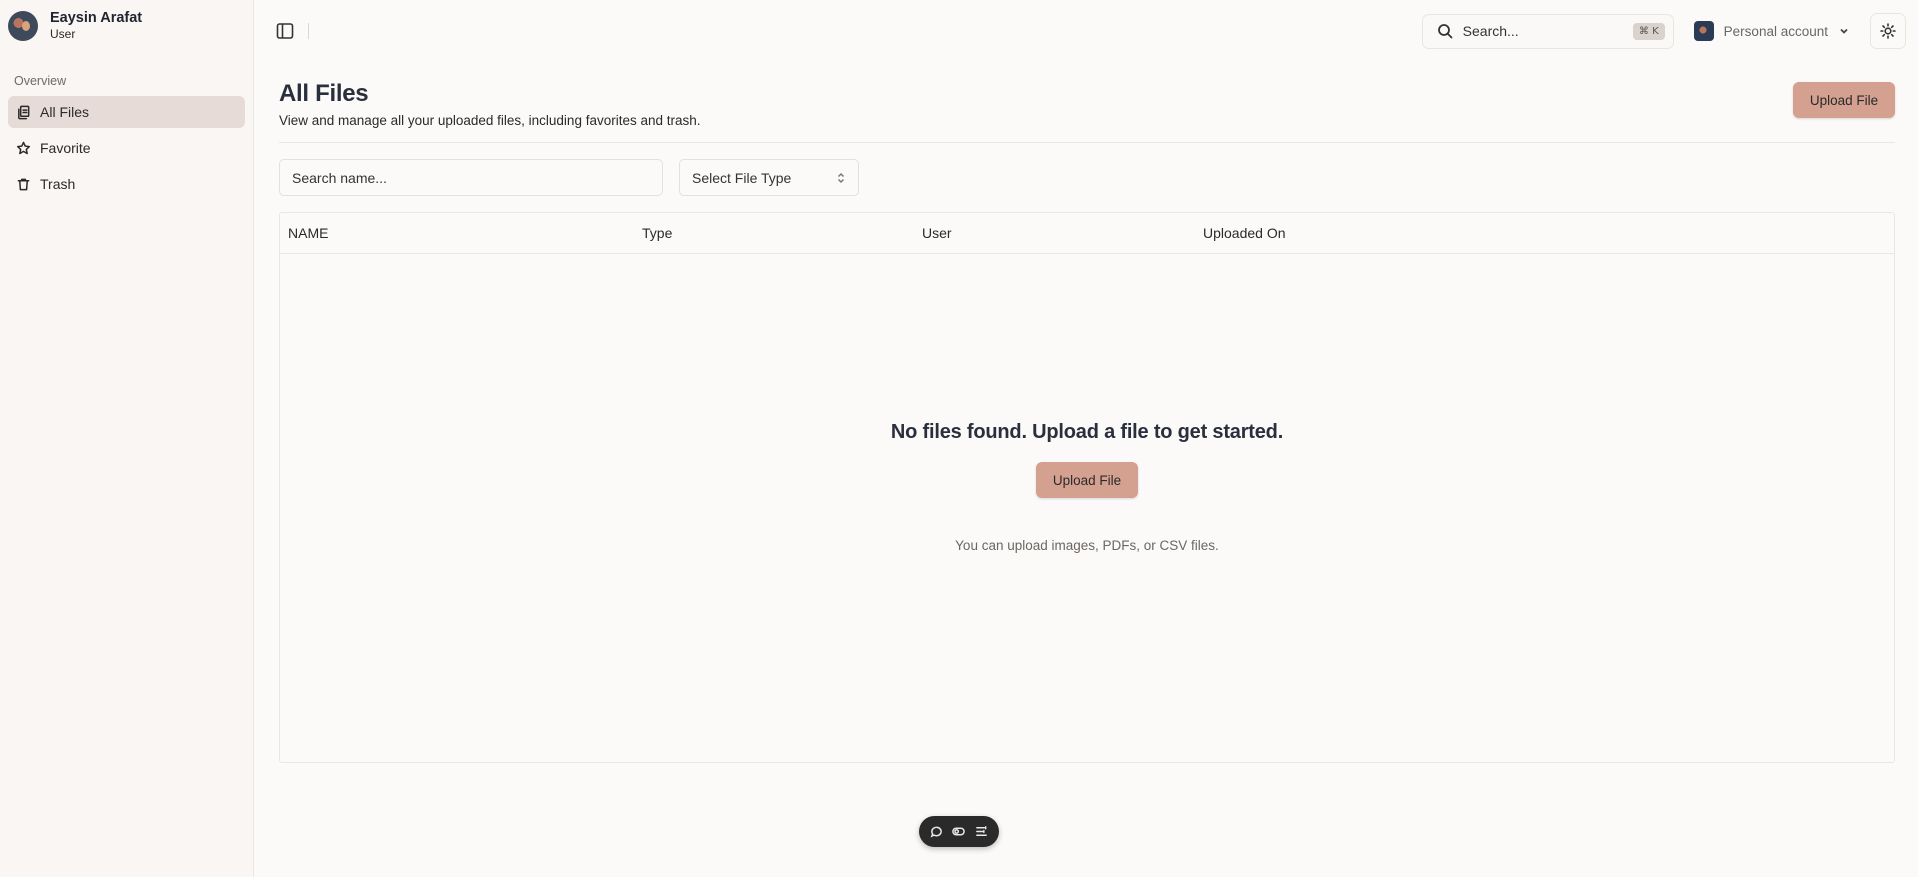 The height and width of the screenshot is (877, 1918). Describe the element at coordinates (126, 148) in the screenshot. I see `sidebar-item-favorite: Favorite` at that location.